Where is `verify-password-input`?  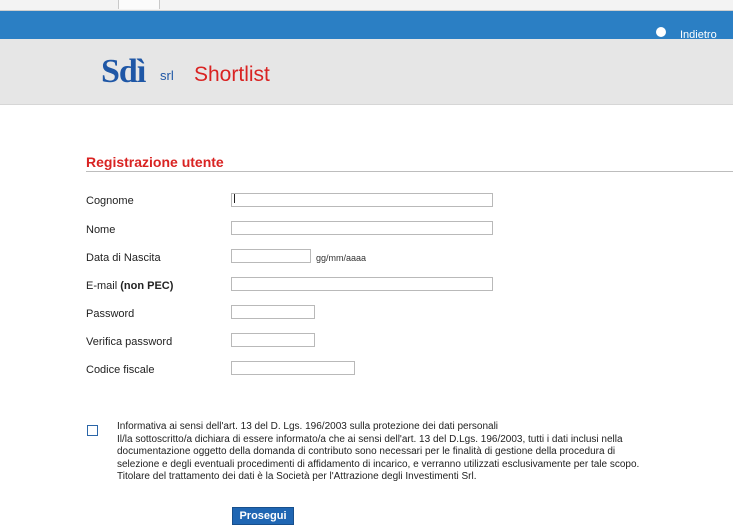 verify-password-input is located at coordinates (273, 340).